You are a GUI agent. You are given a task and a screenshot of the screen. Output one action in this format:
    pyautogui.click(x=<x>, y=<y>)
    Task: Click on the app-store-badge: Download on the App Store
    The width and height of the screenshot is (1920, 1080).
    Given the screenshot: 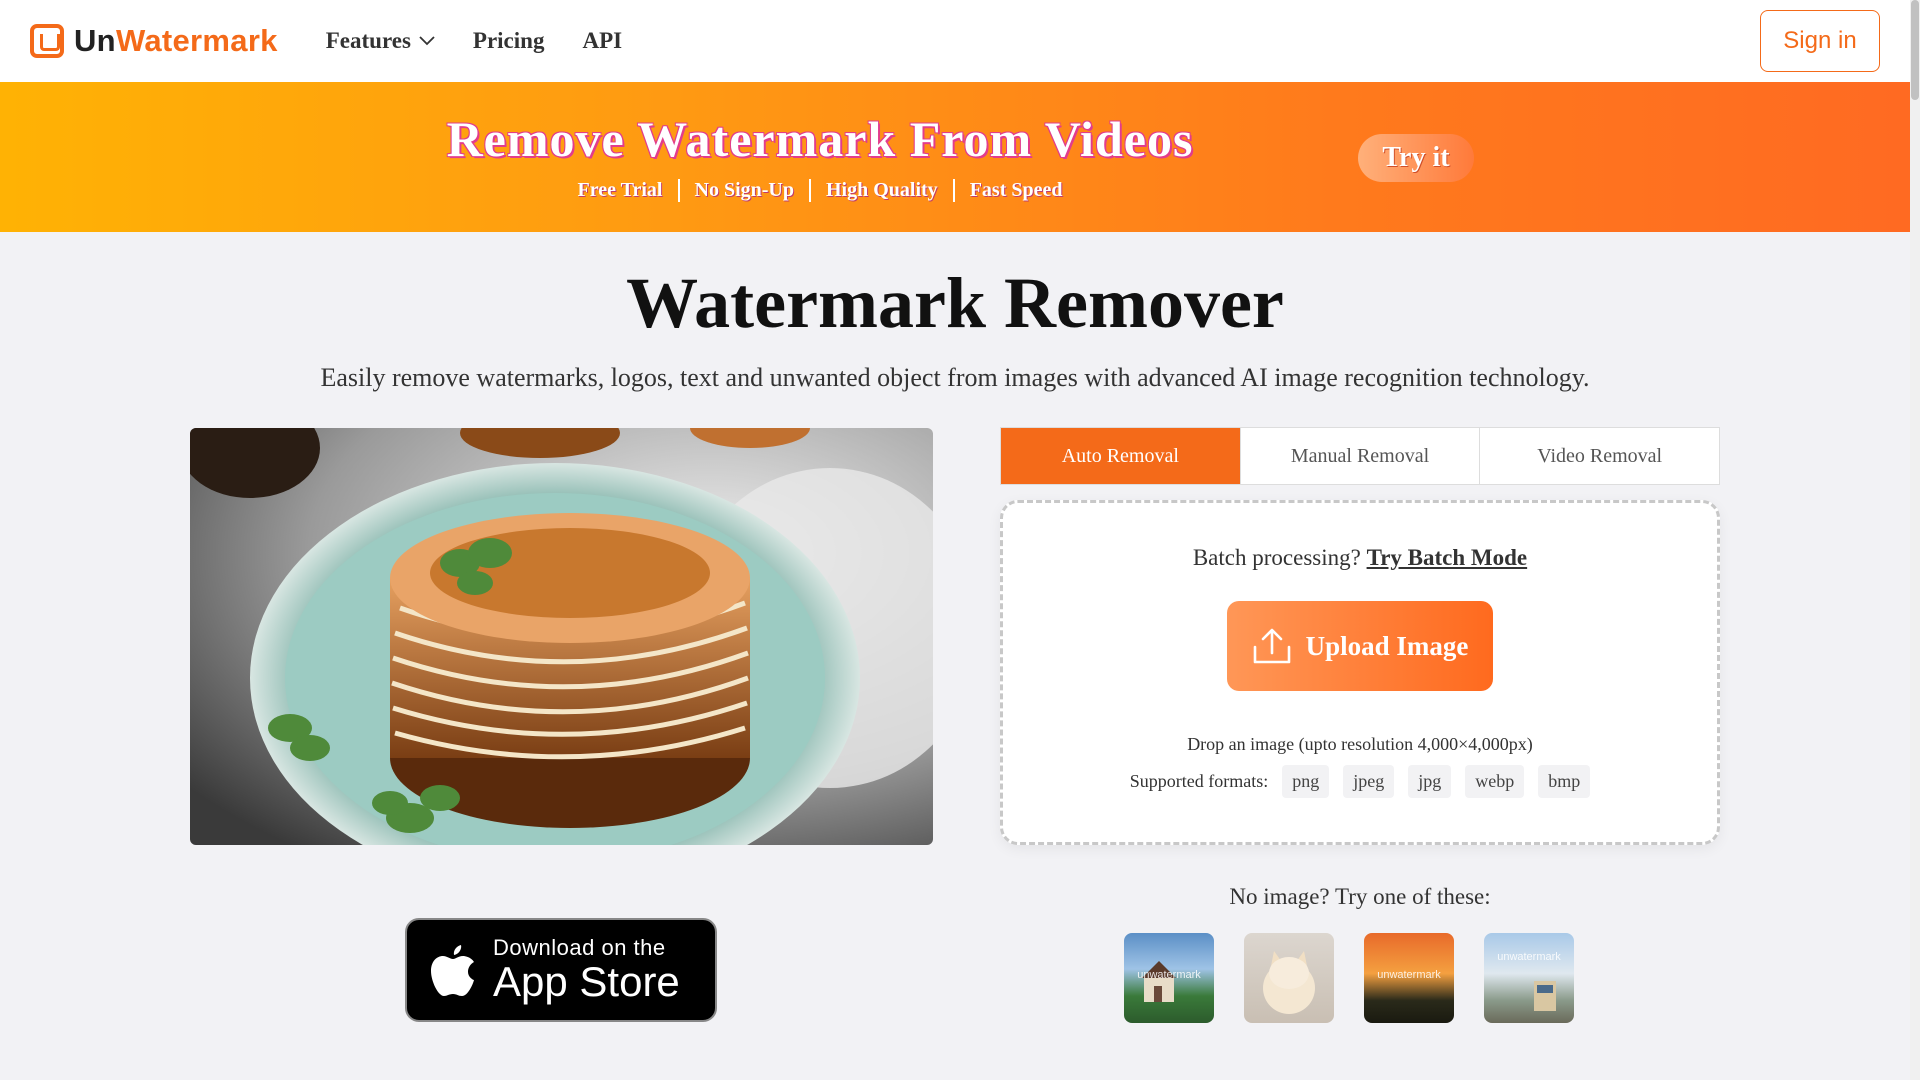 What is the action you would take?
    pyautogui.click(x=561, y=970)
    